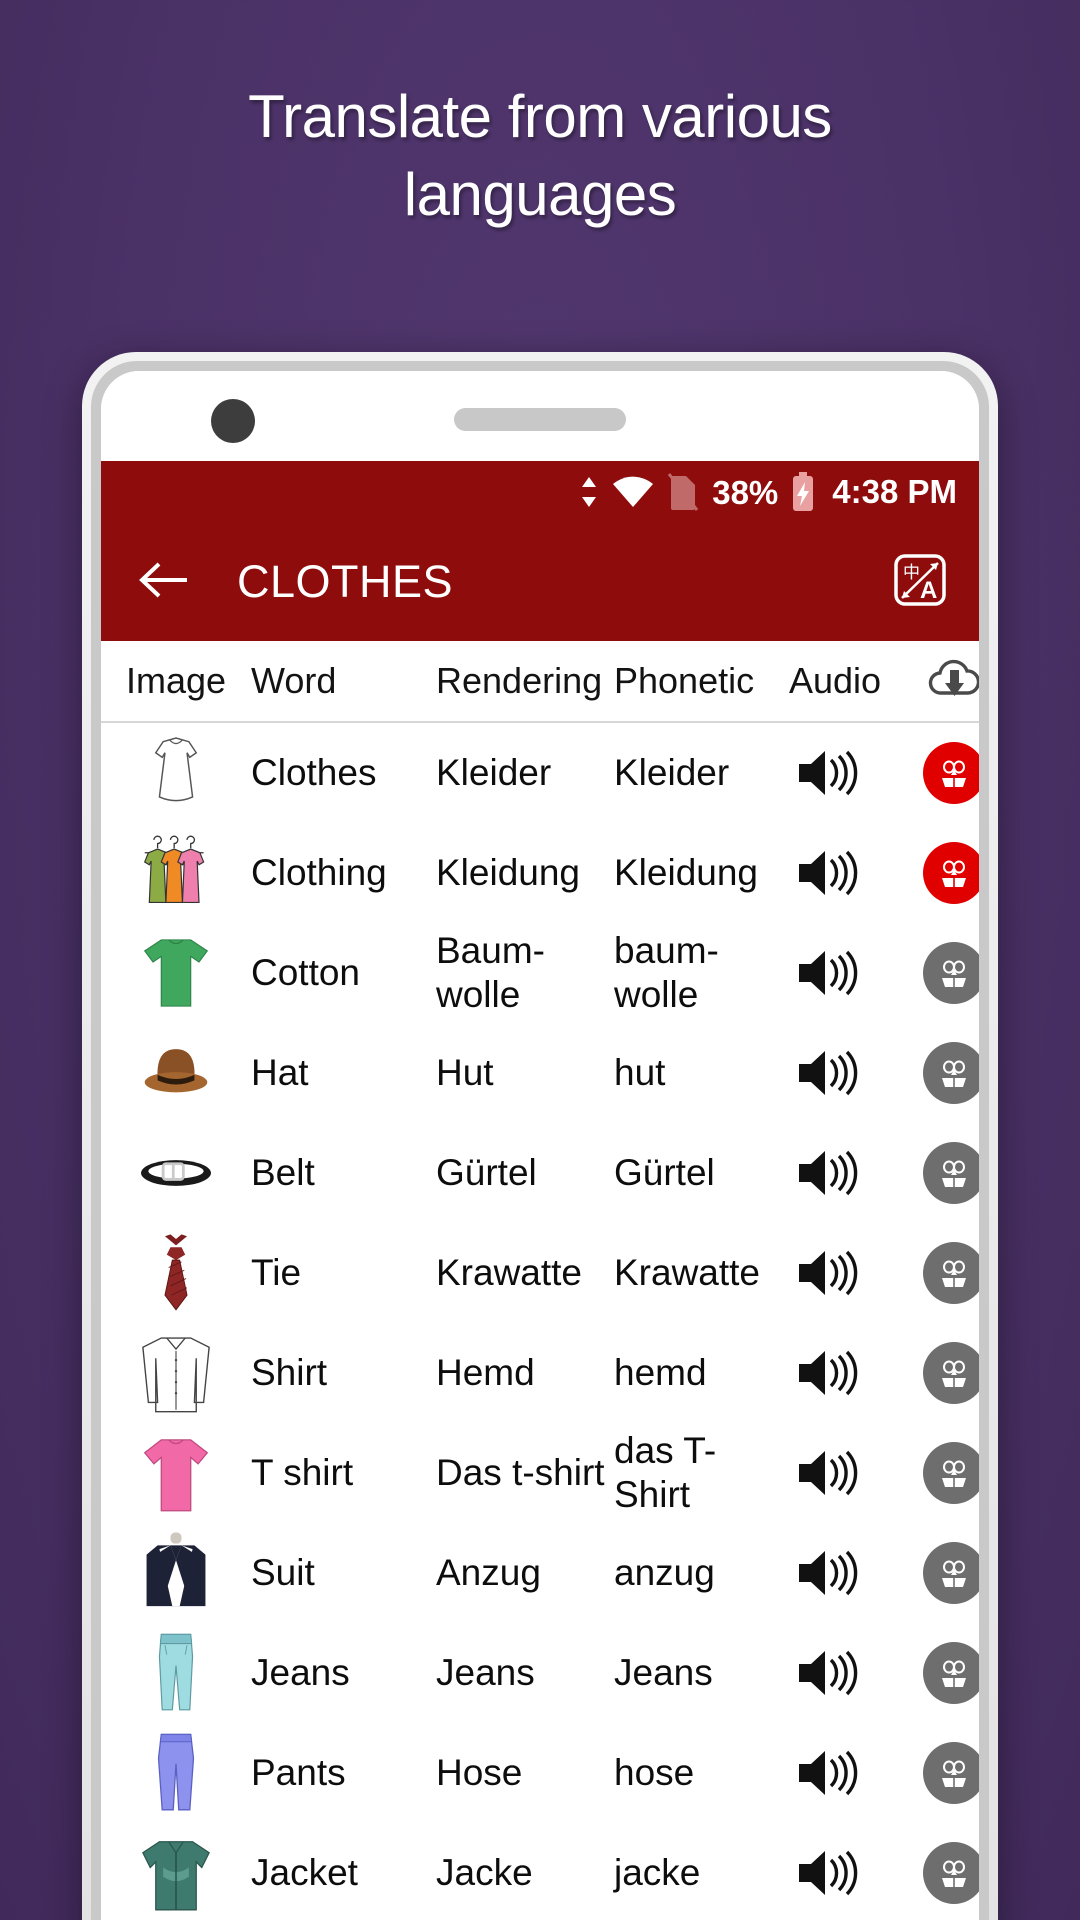 This screenshot has width=1080, height=1920. Describe the element at coordinates (665, 1472) in the screenshot. I see `row-phonetic: das T-Shirt` at that location.